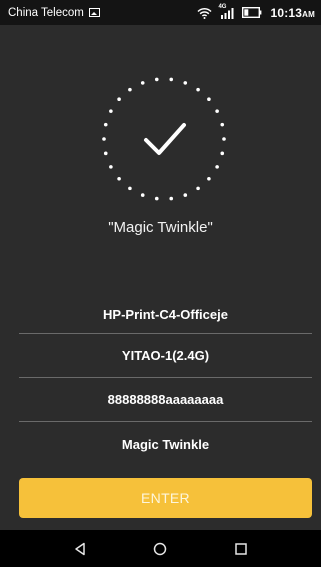 This screenshot has width=321, height=567. I want to click on gallery-icon, so click(94, 12).